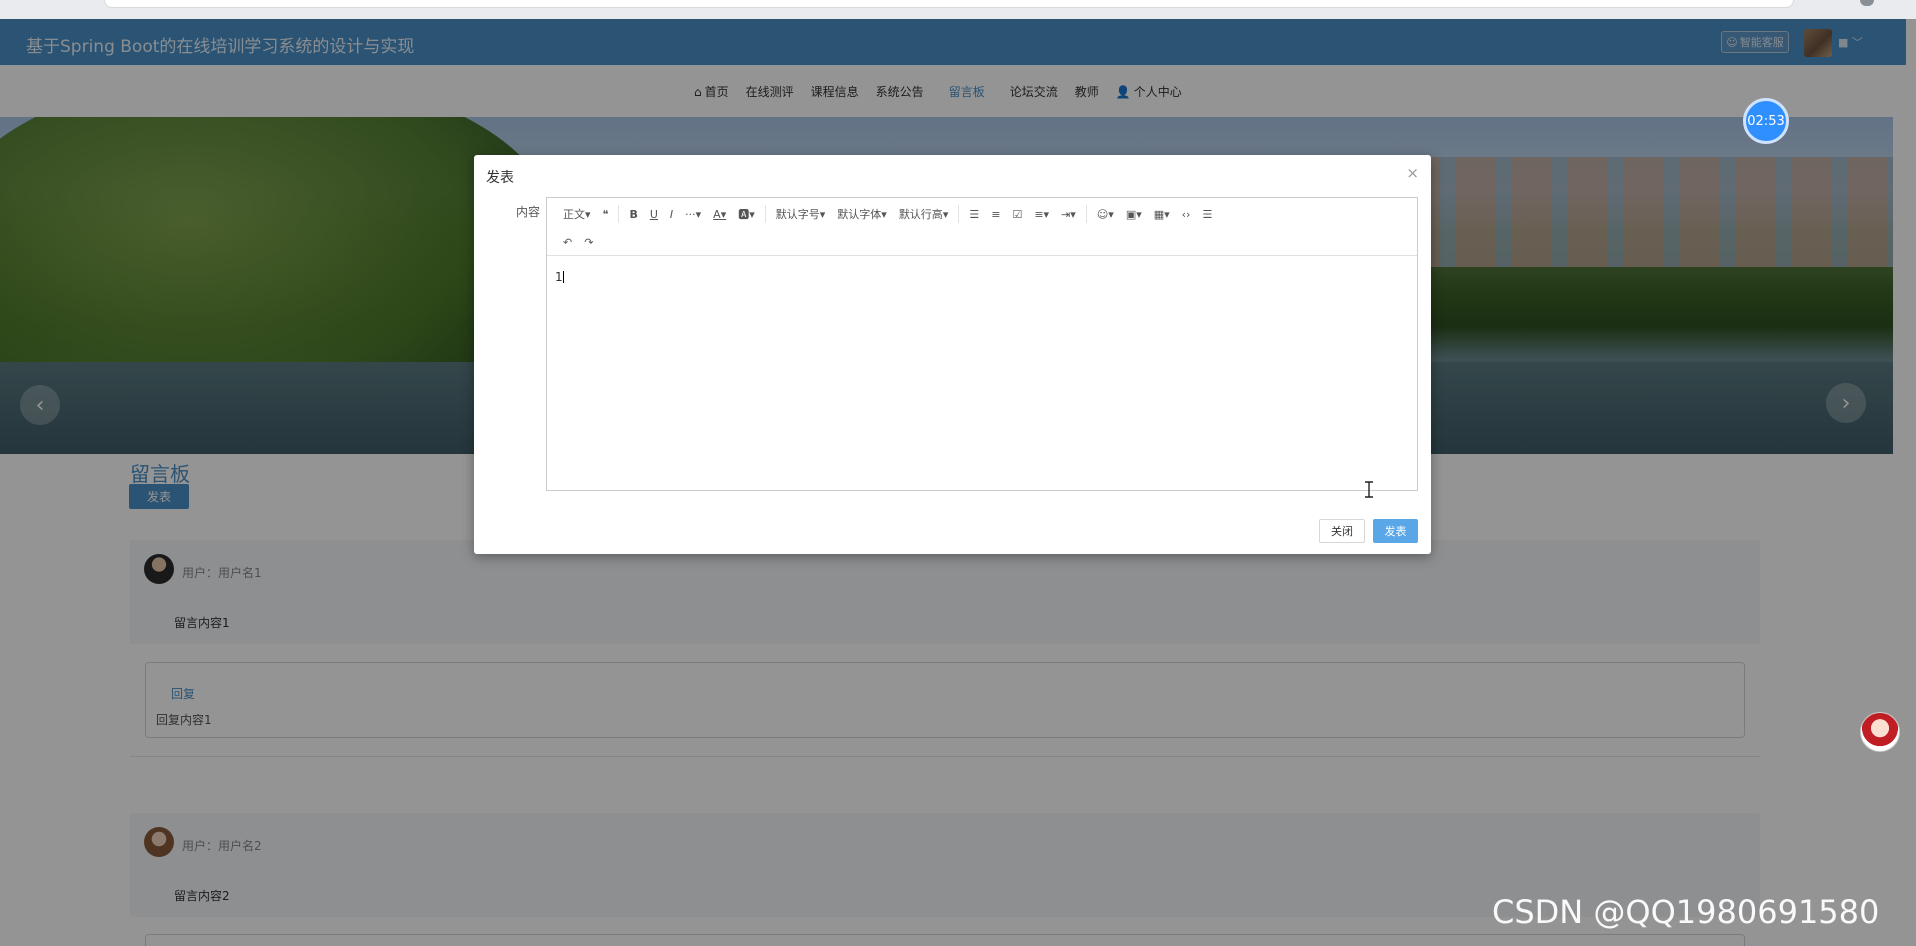 This screenshot has height=946, width=1916. What do you see at coordinates (1369, 489) in the screenshot?
I see `text-cursor-icon` at bounding box center [1369, 489].